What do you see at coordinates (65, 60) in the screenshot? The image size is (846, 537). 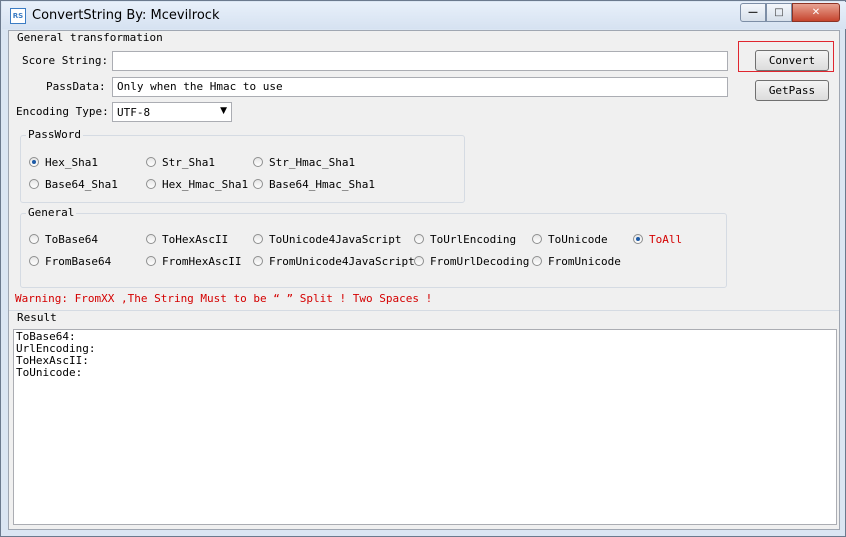 I see `score-string-label: Score String:` at bounding box center [65, 60].